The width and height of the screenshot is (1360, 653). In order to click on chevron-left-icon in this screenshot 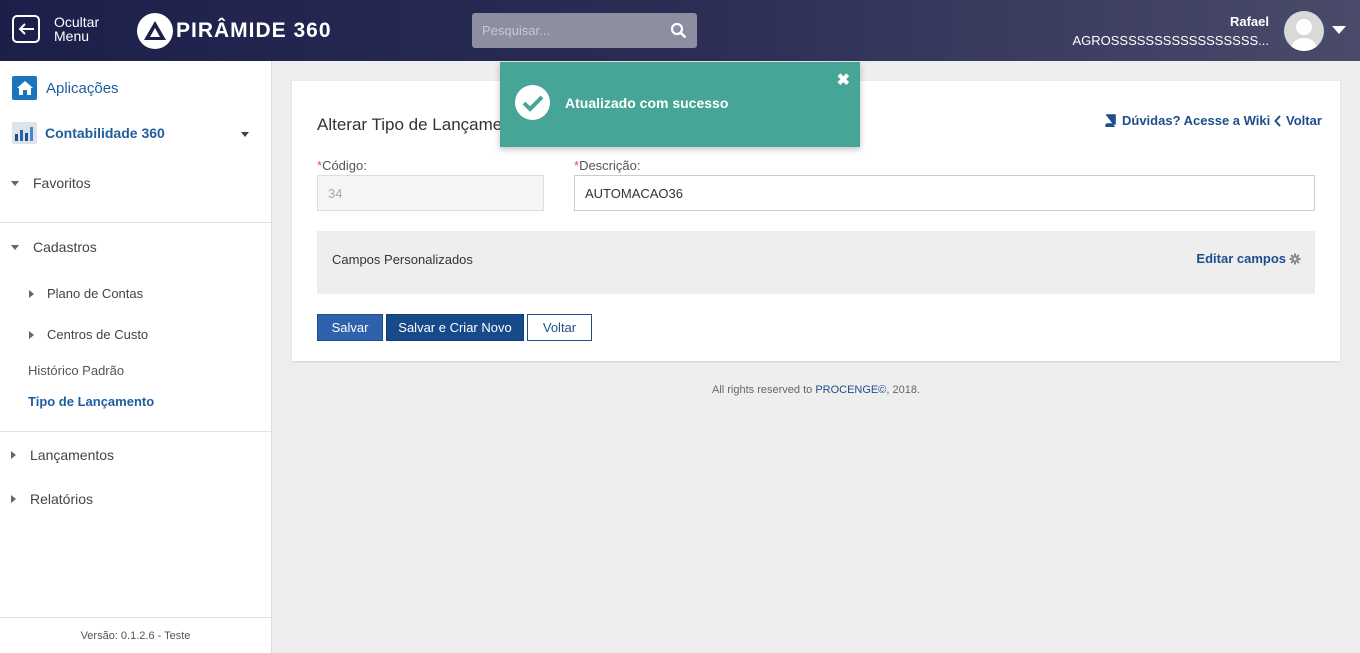, I will do `click(1277, 120)`.